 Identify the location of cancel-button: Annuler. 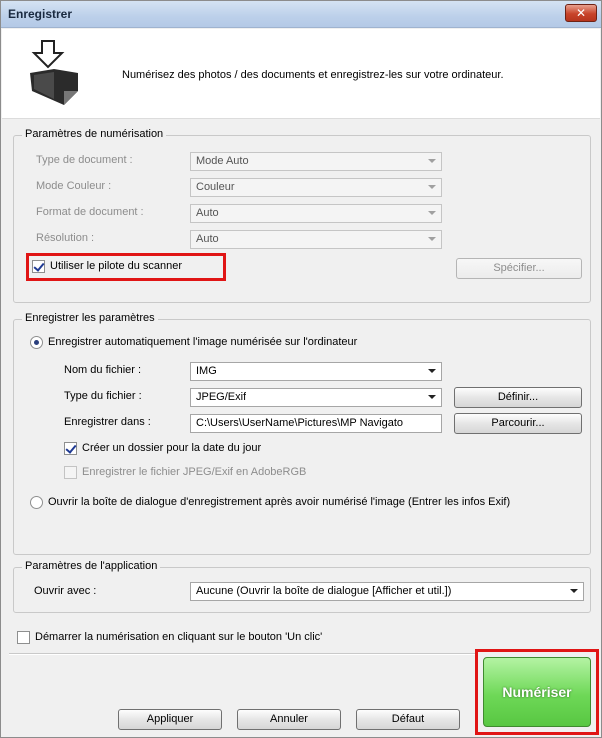
(289, 719).